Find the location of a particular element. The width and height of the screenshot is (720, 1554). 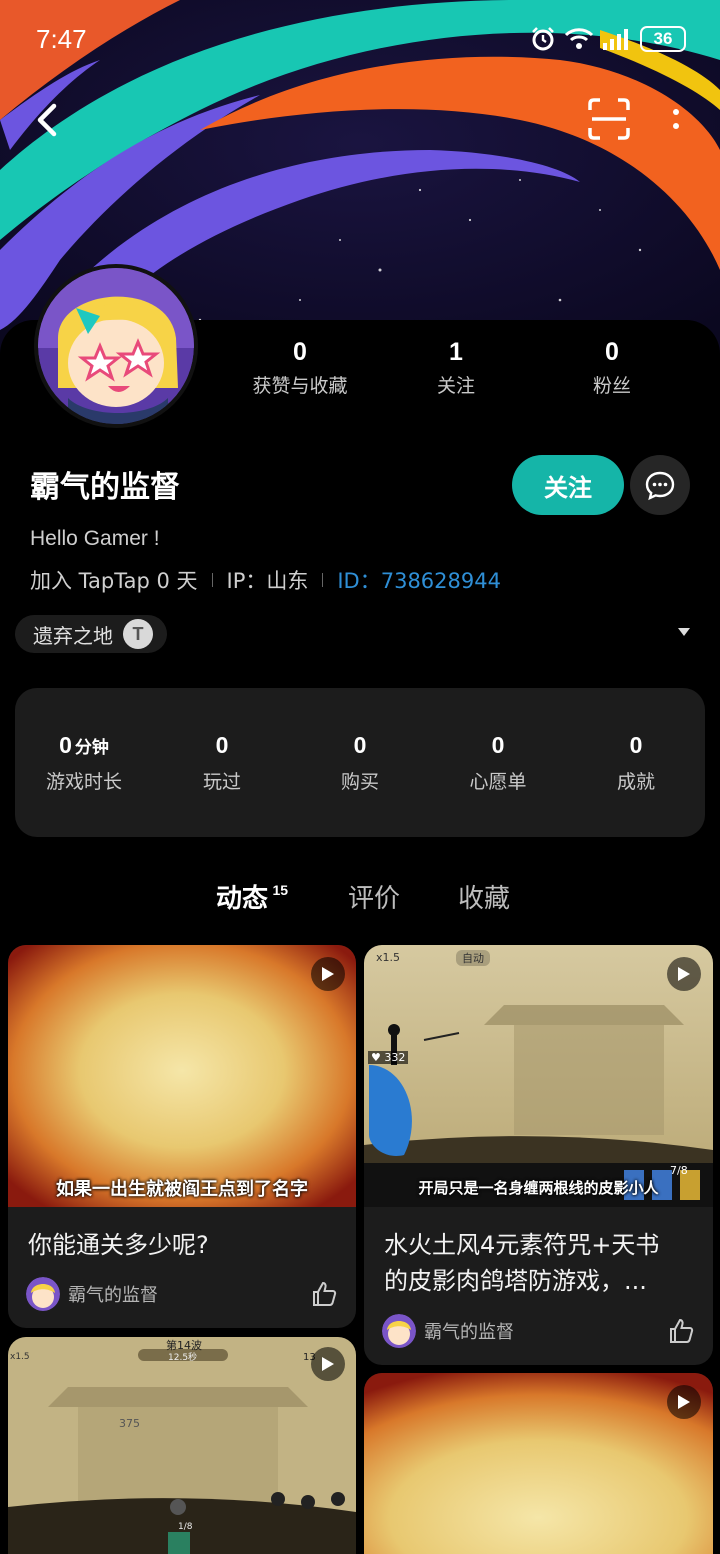

tab-reviews: 评价 is located at coordinates (374, 896).